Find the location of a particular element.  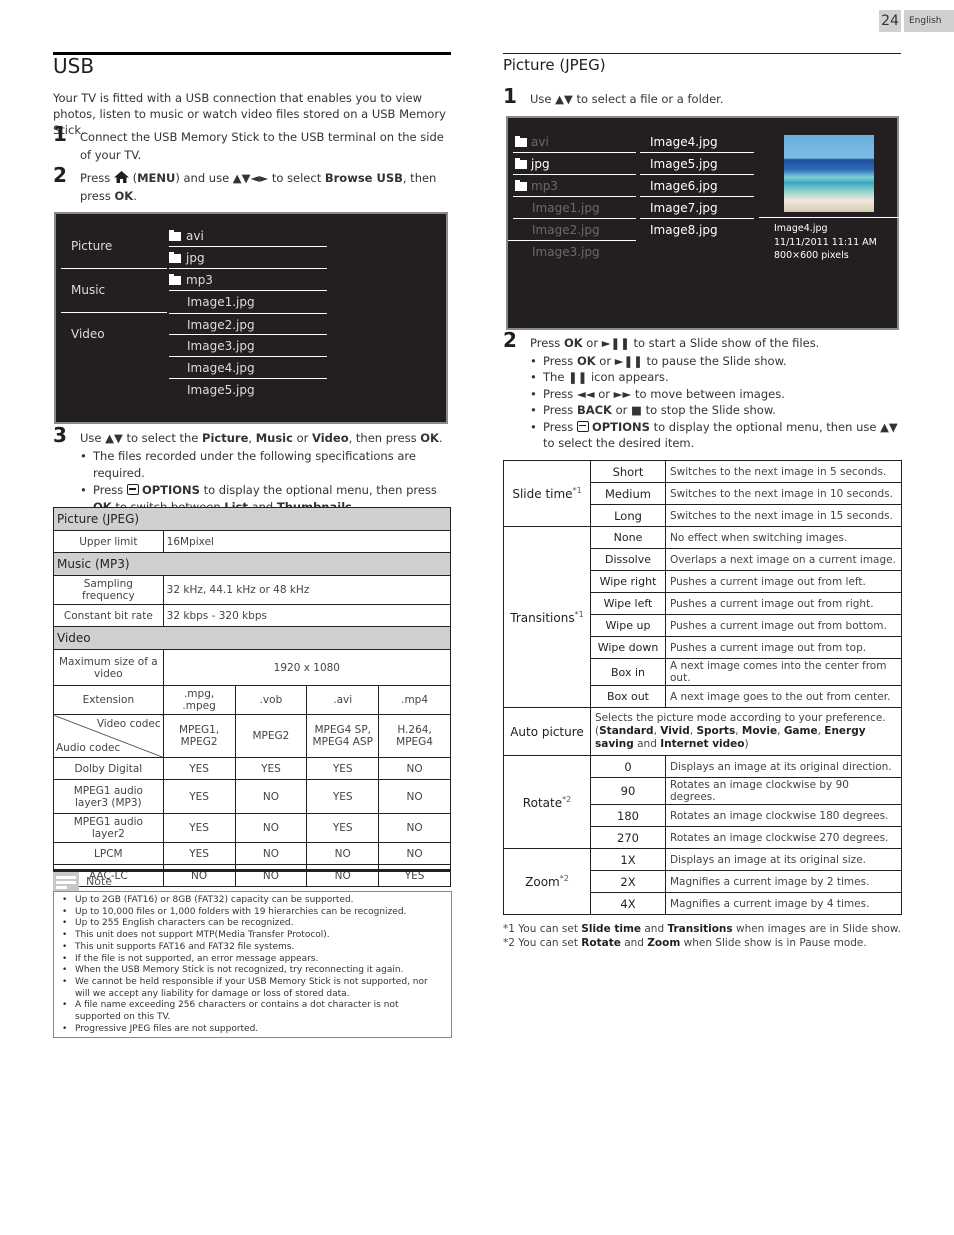

table-section-header: Music (MP3) is located at coordinates (252, 564).